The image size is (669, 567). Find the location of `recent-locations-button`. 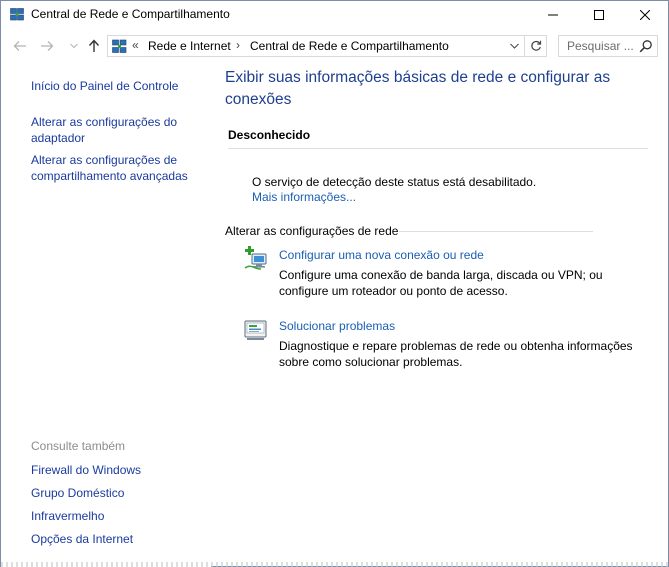

recent-locations-button is located at coordinates (74, 46).